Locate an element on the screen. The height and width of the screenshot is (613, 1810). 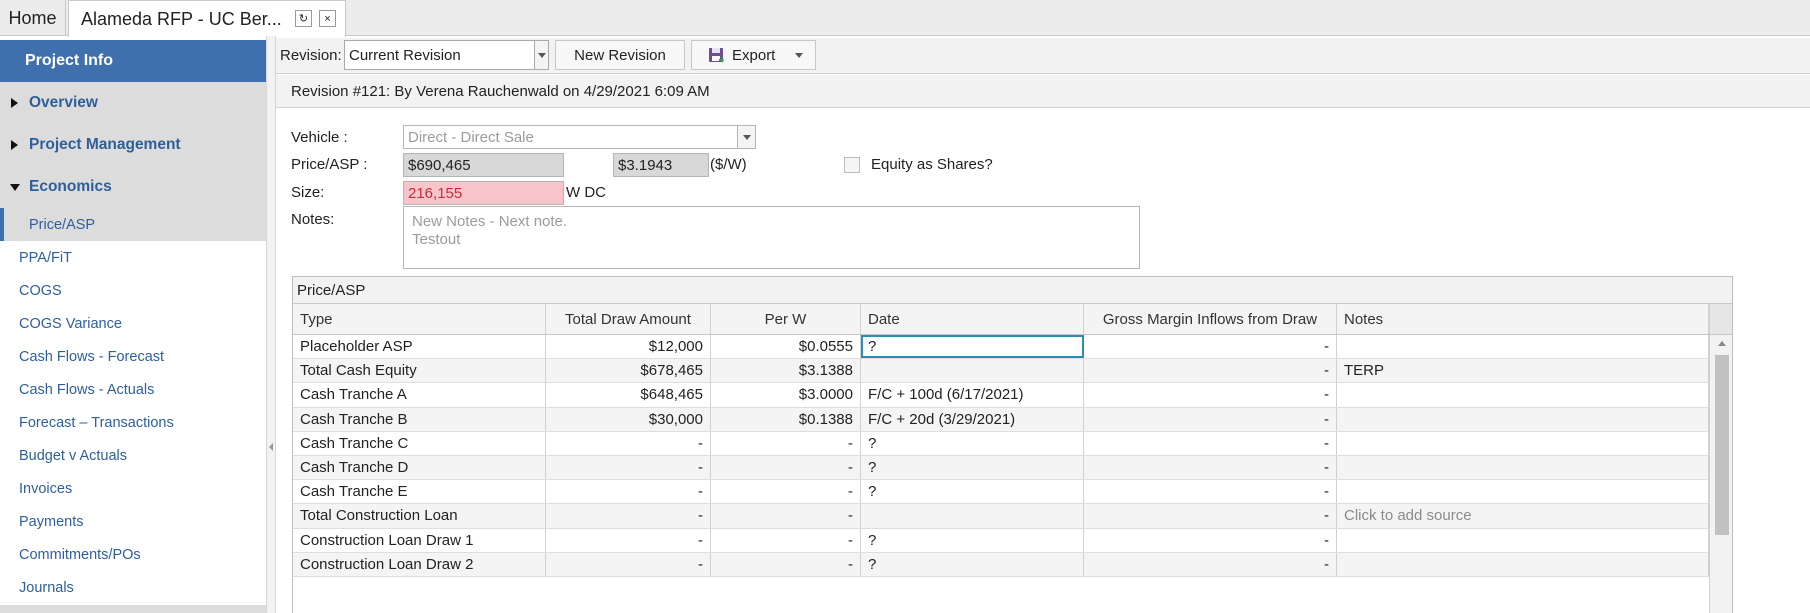
column-header-date: Date is located at coordinates (972, 319).